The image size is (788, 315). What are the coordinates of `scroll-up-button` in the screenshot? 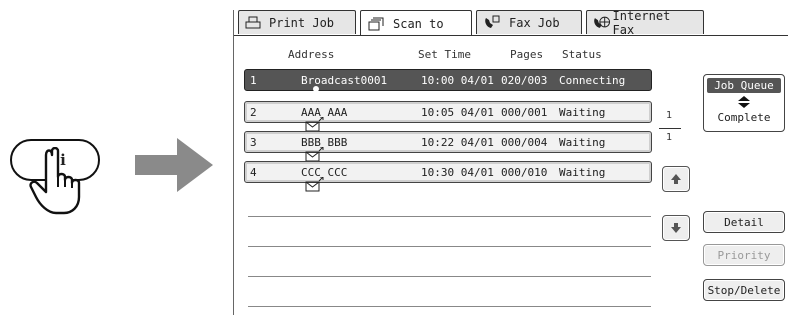 It's located at (676, 179).